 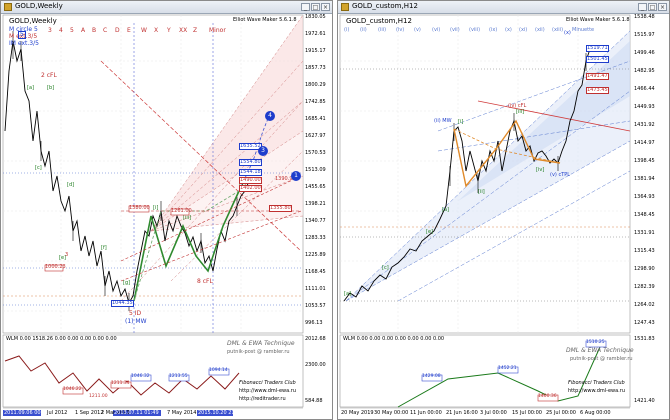 I want to click on price-tick: 1282.39, so click(x=644, y=287).